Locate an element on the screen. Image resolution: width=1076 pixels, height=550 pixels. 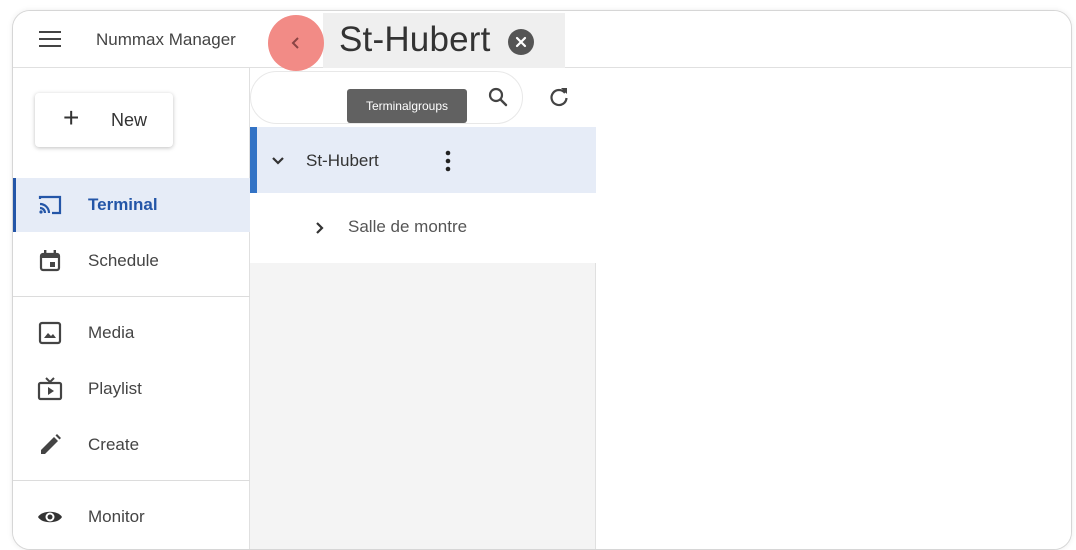
sidebar-item-label: Create is located at coordinates (114, 444).